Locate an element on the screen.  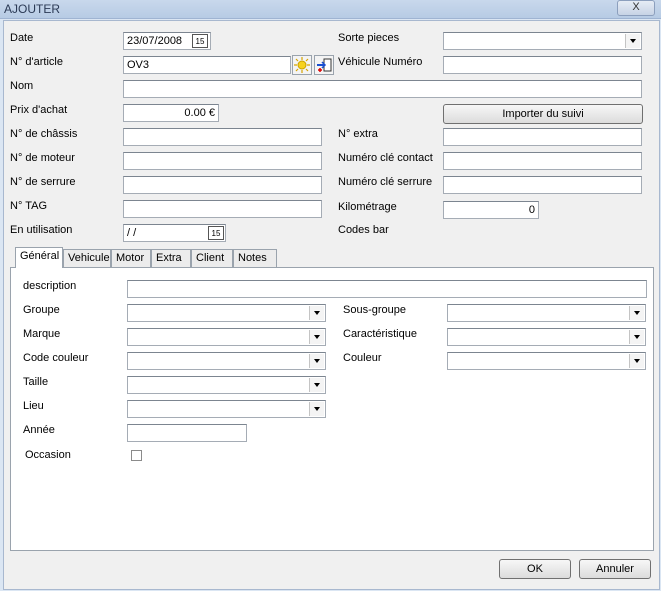
moteur-label: N° de moteur is located at coordinates (42, 158).